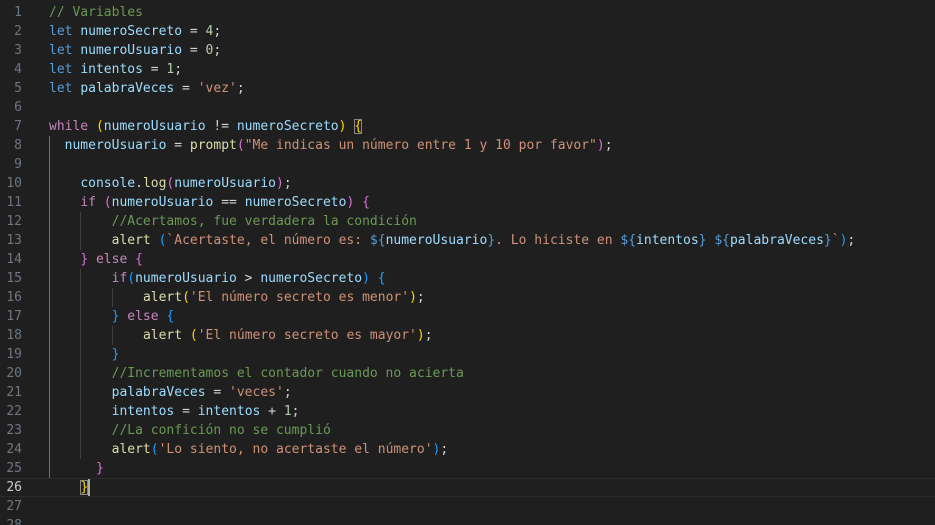  Describe the element at coordinates (287, 411) in the screenshot. I see `code-token: 1` at that location.